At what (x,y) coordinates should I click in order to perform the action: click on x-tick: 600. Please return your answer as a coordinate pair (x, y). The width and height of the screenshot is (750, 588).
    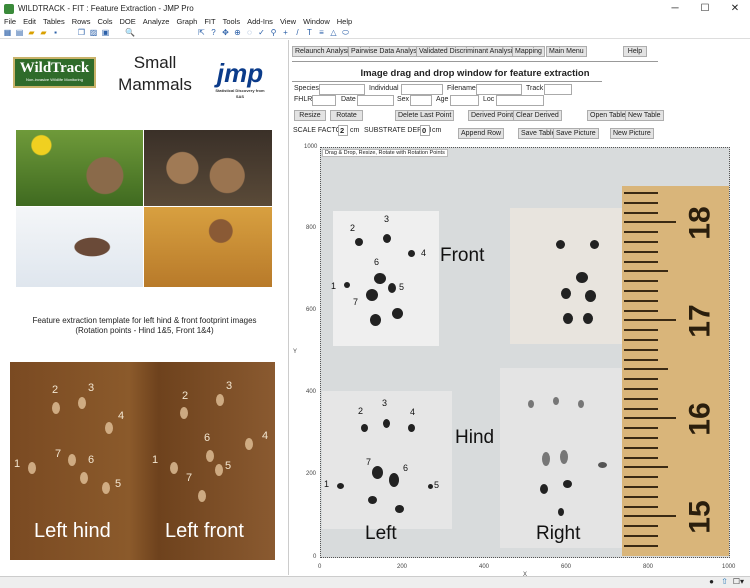
    Looking at the image, I should click on (566, 567).